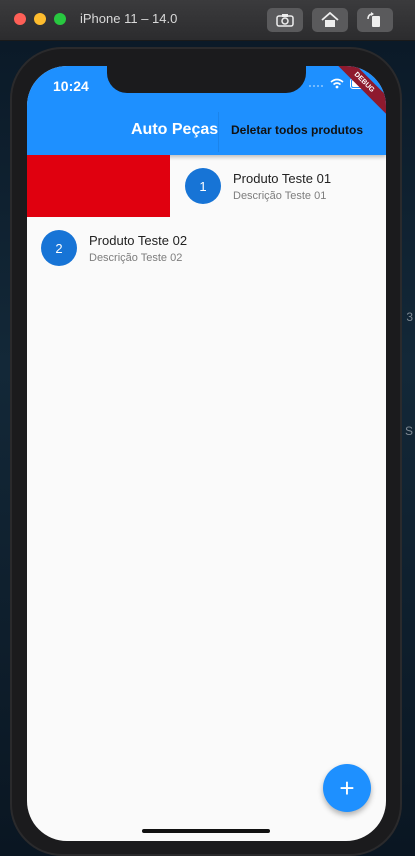 This screenshot has height=856, width=415. What do you see at coordinates (357, 92) in the screenshot?
I see `debug-banner: DEBUG` at bounding box center [357, 92].